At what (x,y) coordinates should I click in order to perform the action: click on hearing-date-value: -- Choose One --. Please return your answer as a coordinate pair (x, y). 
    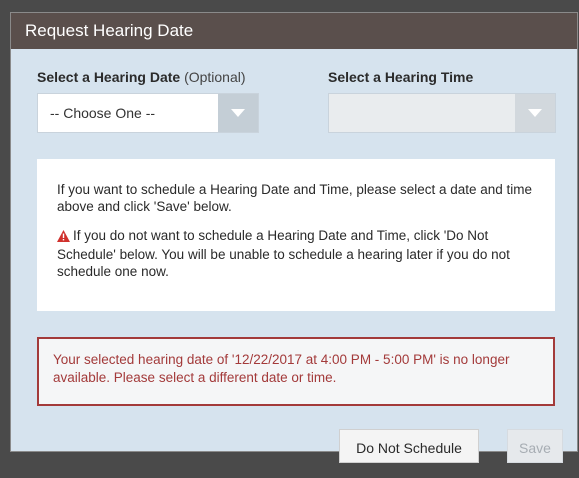
    Looking at the image, I should click on (103, 113).